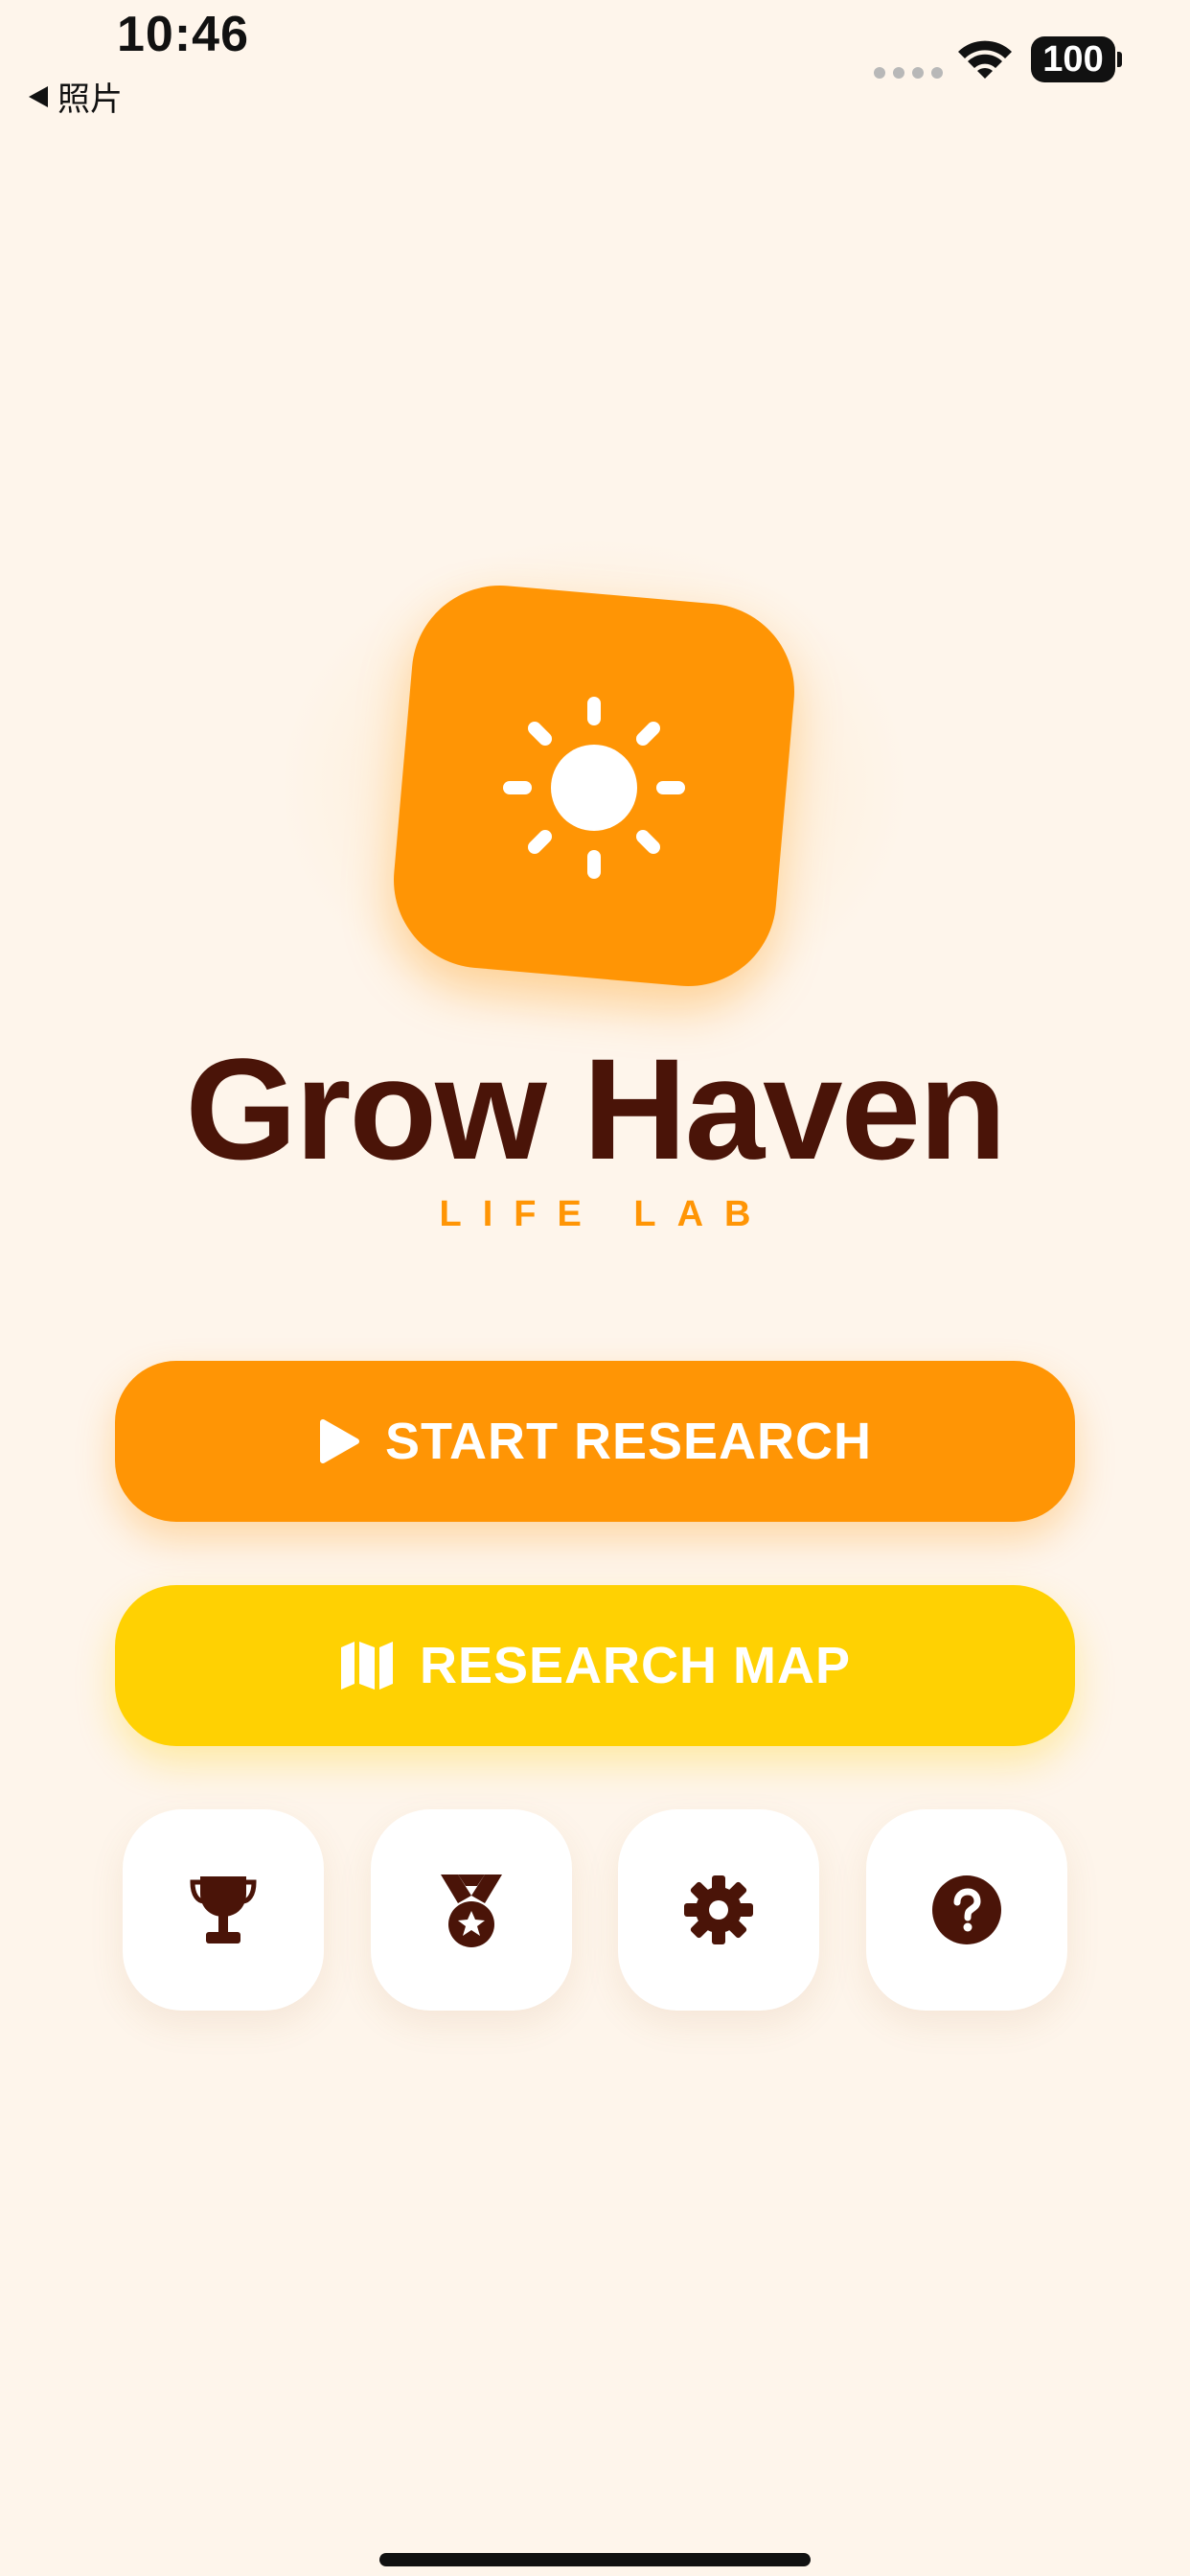 The image size is (1190, 2576). What do you see at coordinates (909, 73) in the screenshot?
I see `cellular-signal-icon` at bounding box center [909, 73].